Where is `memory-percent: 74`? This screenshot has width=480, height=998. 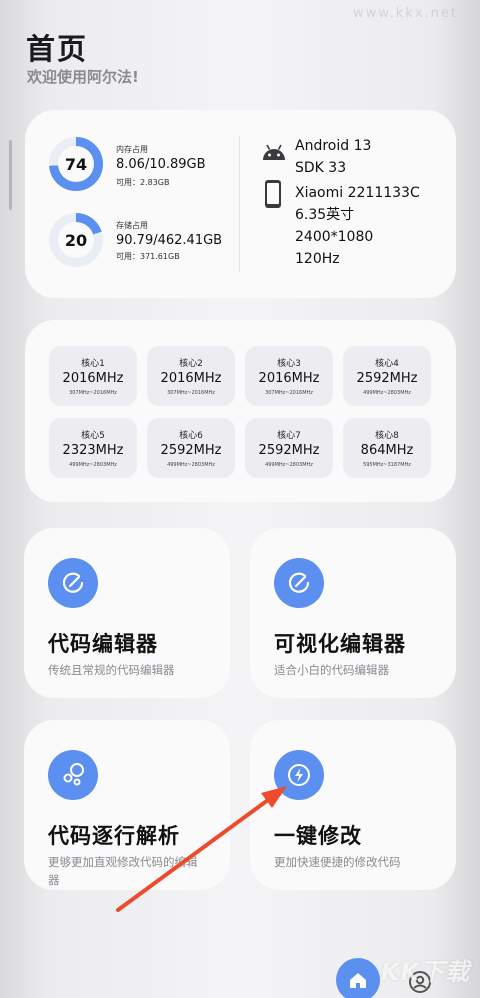 memory-percent: 74 is located at coordinates (76, 164).